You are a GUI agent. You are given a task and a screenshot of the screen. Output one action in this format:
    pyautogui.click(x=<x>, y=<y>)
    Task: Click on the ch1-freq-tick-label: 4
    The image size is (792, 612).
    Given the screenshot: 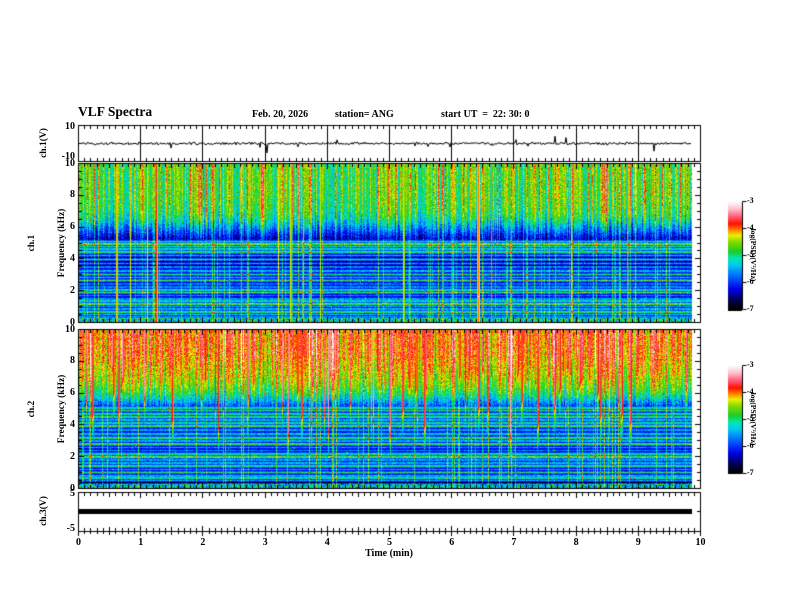 What is the action you would take?
    pyautogui.click(x=72, y=258)
    